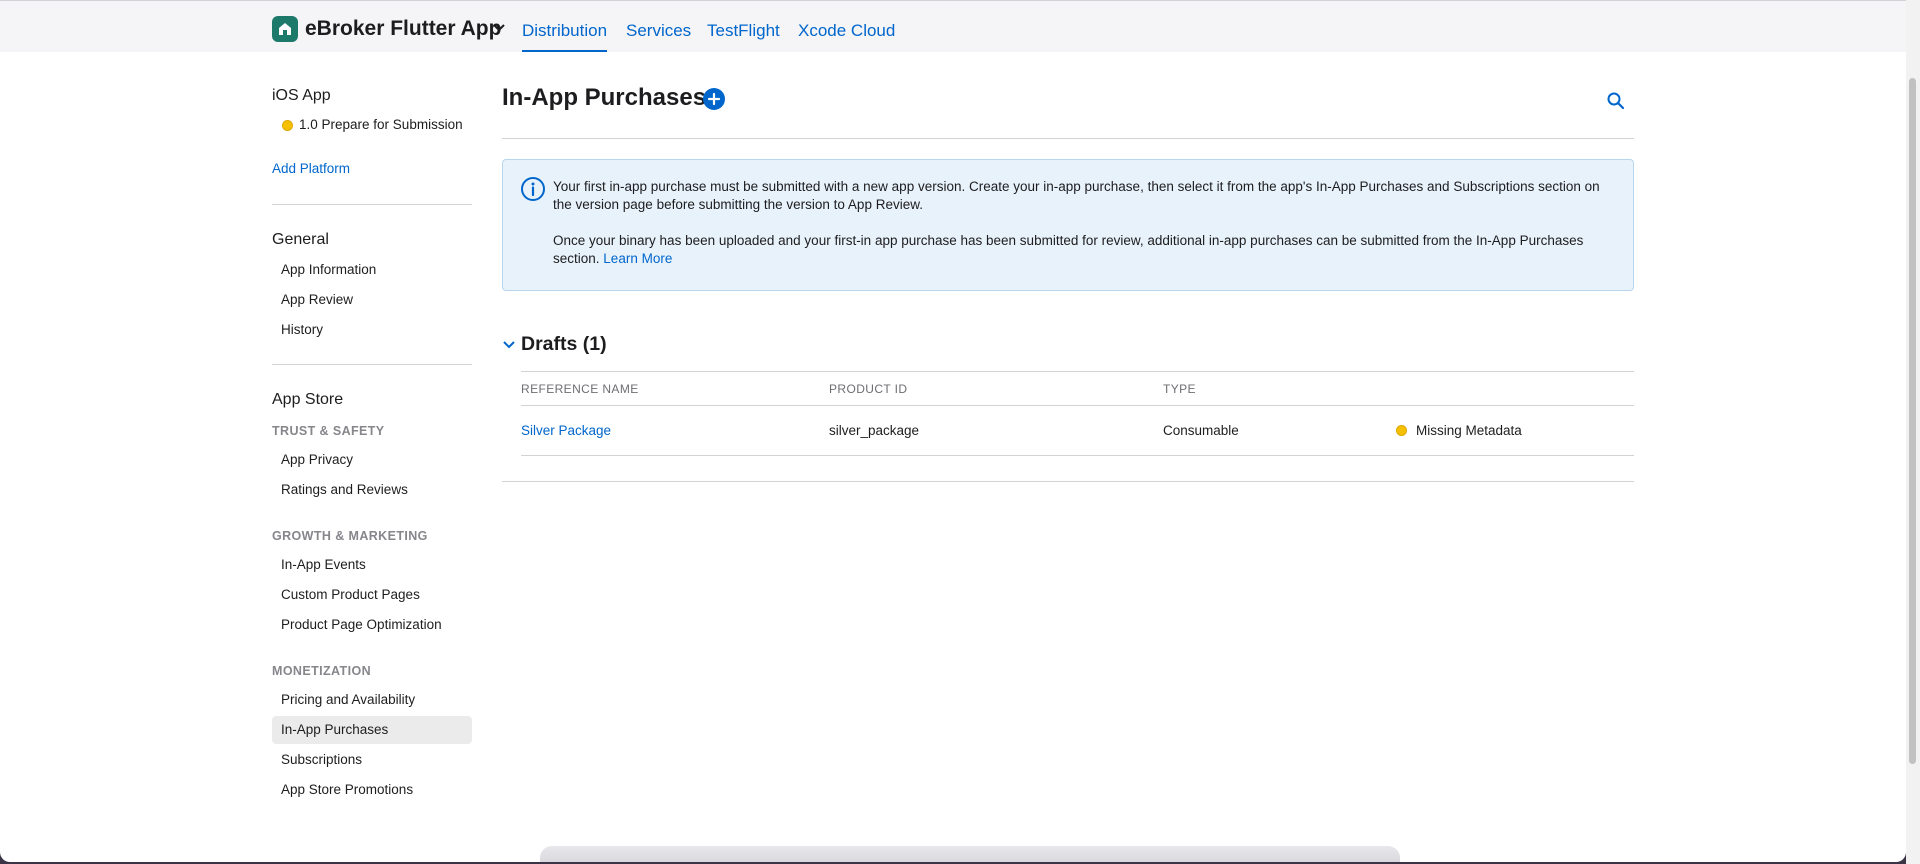  I want to click on sidebar-item-ratings-reviews: Ratings and Reviews, so click(372, 490).